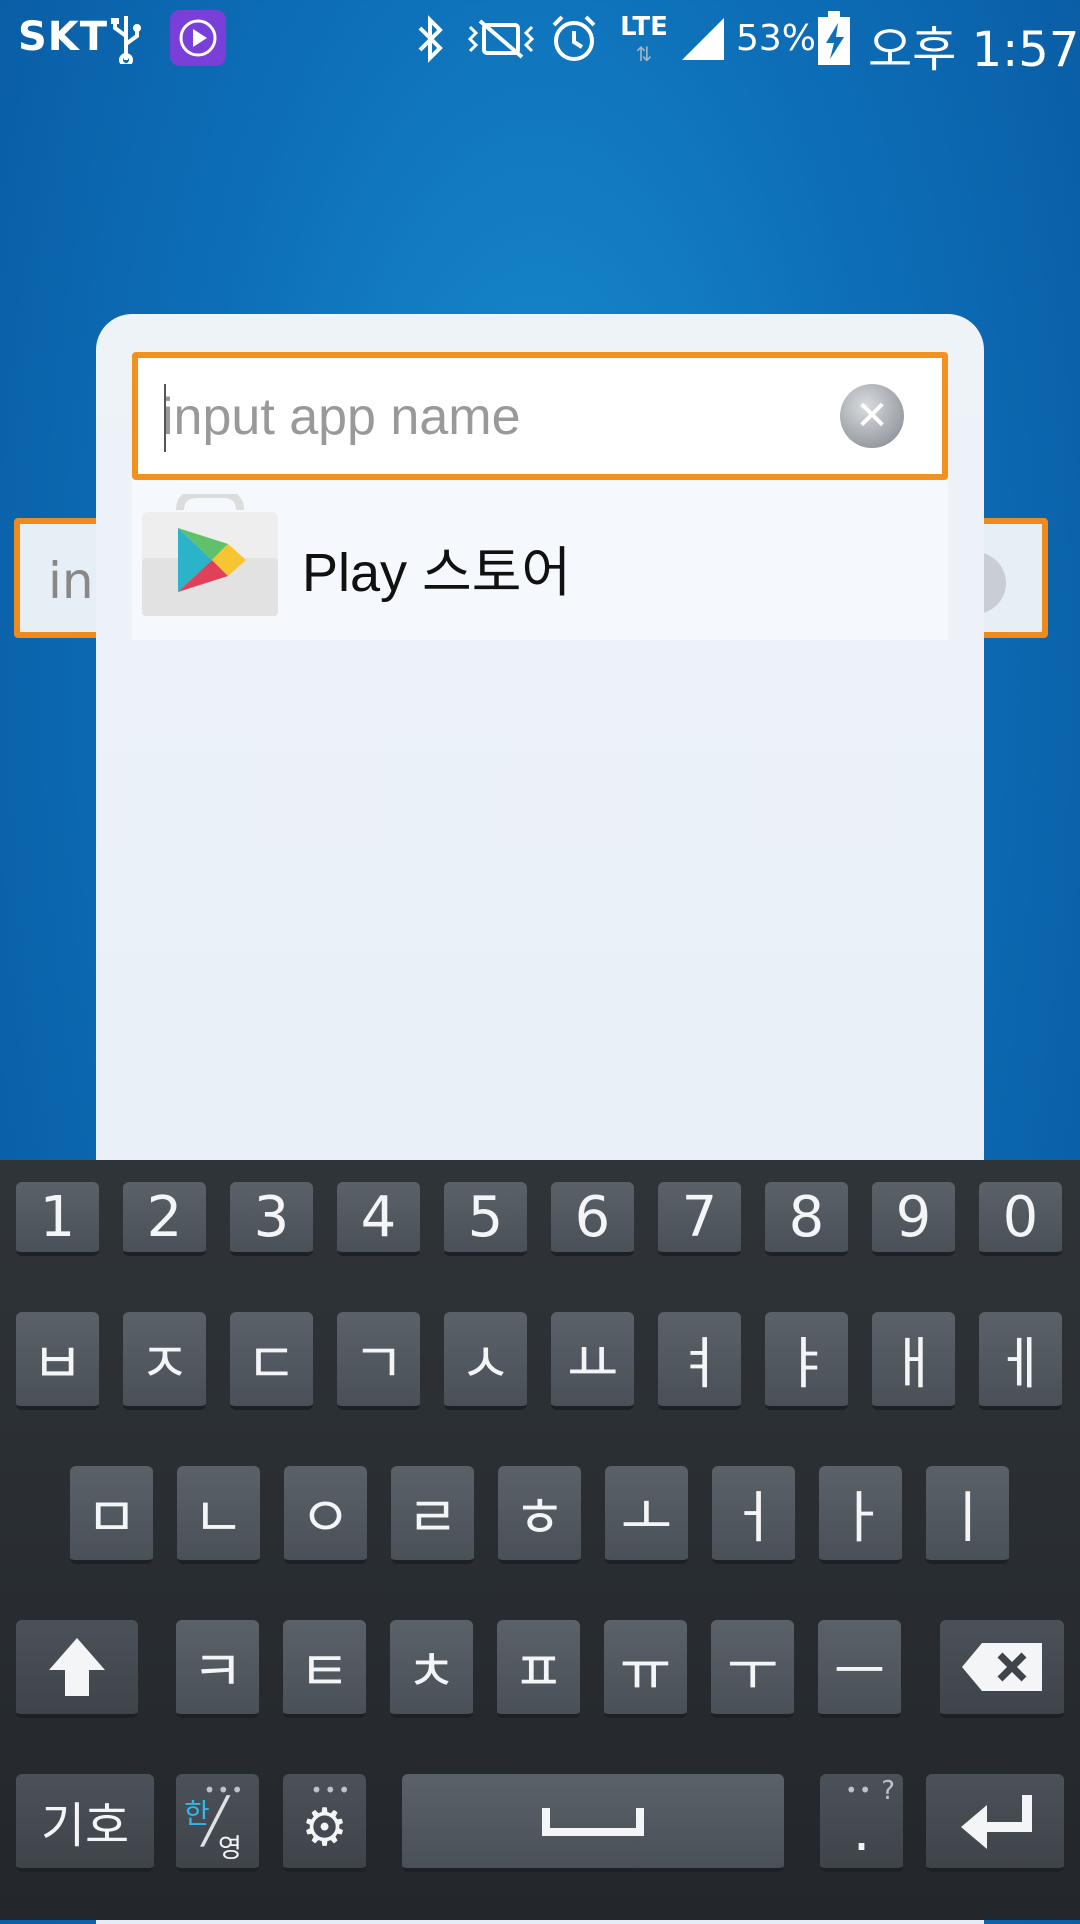 Image resolution: width=1080 pixels, height=1924 pixels. I want to click on period-key: ? ••., so click(861, 1823).